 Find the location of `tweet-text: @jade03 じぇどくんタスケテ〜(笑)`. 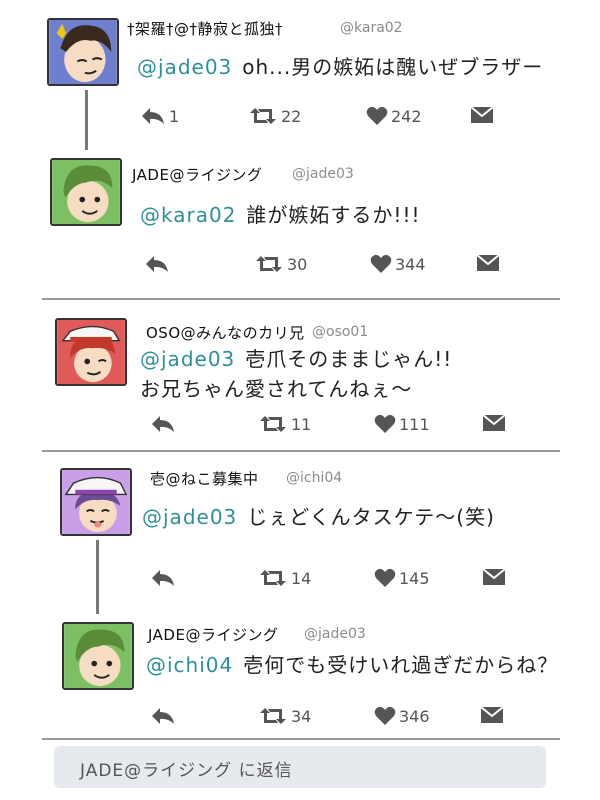

tweet-text: @jade03 じぇどくんタスケテ〜(笑) is located at coordinates (318, 517).